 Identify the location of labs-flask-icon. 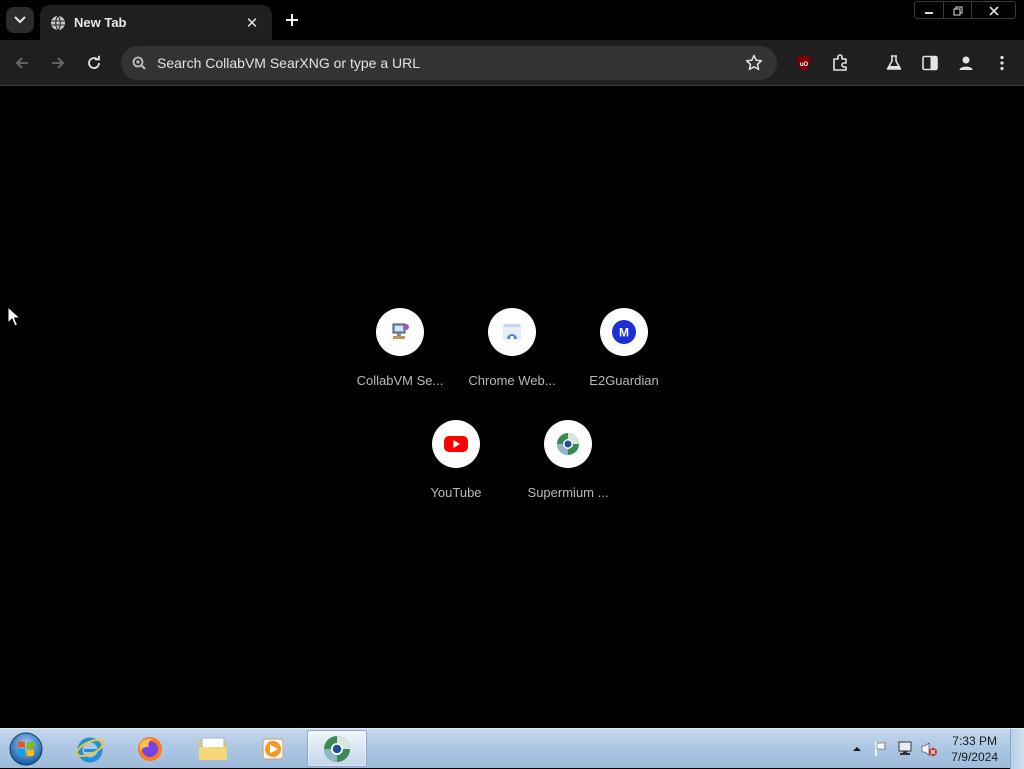
(894, 62).